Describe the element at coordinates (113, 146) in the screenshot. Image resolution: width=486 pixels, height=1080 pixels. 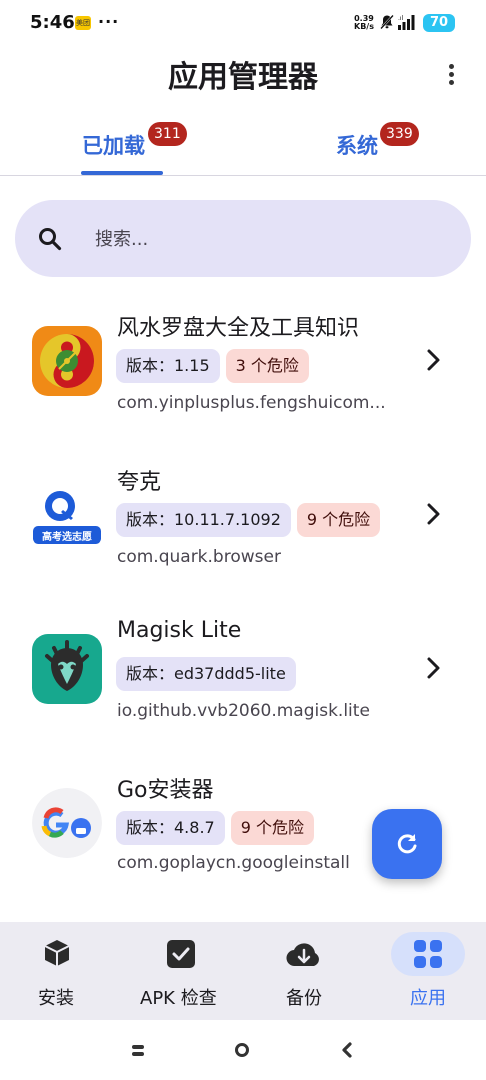
I see `tab-installed-label: 已加载` at that location.